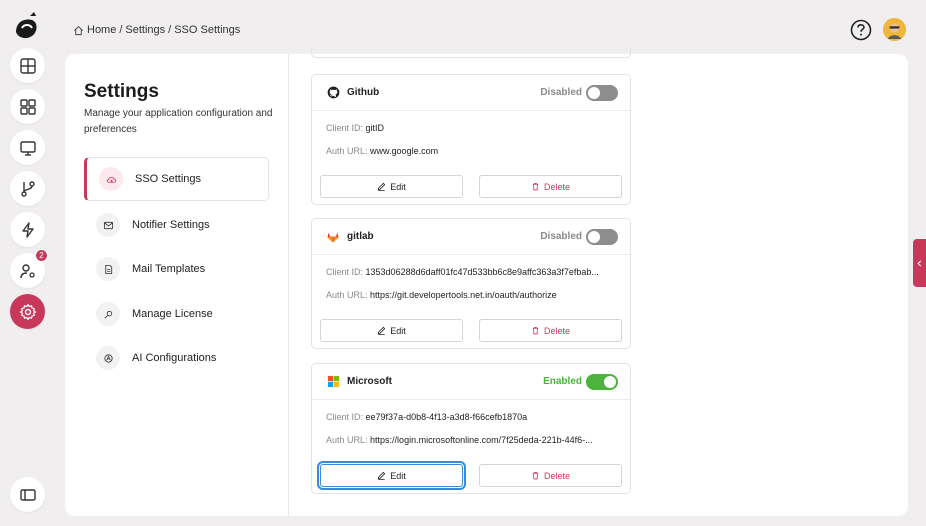 The width and height of the screenshot is (926, 526). I want to click on avatar, so click(894, 29).